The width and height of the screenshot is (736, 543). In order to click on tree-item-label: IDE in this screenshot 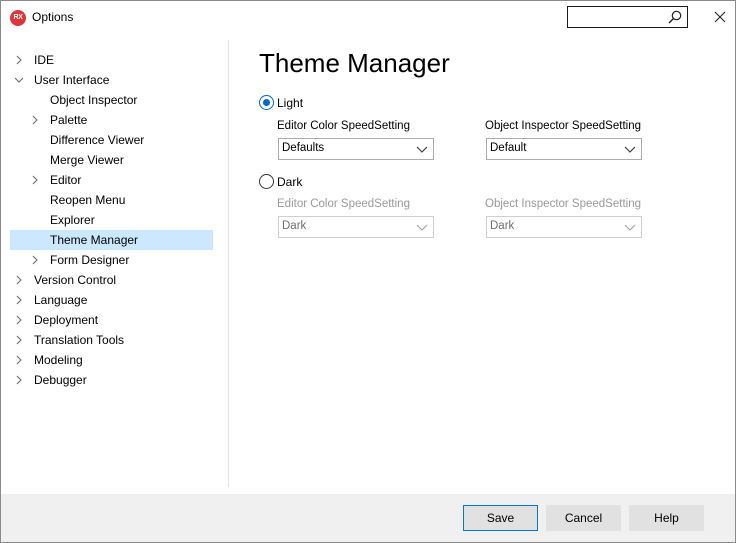, I will do `click(44, 60)`.